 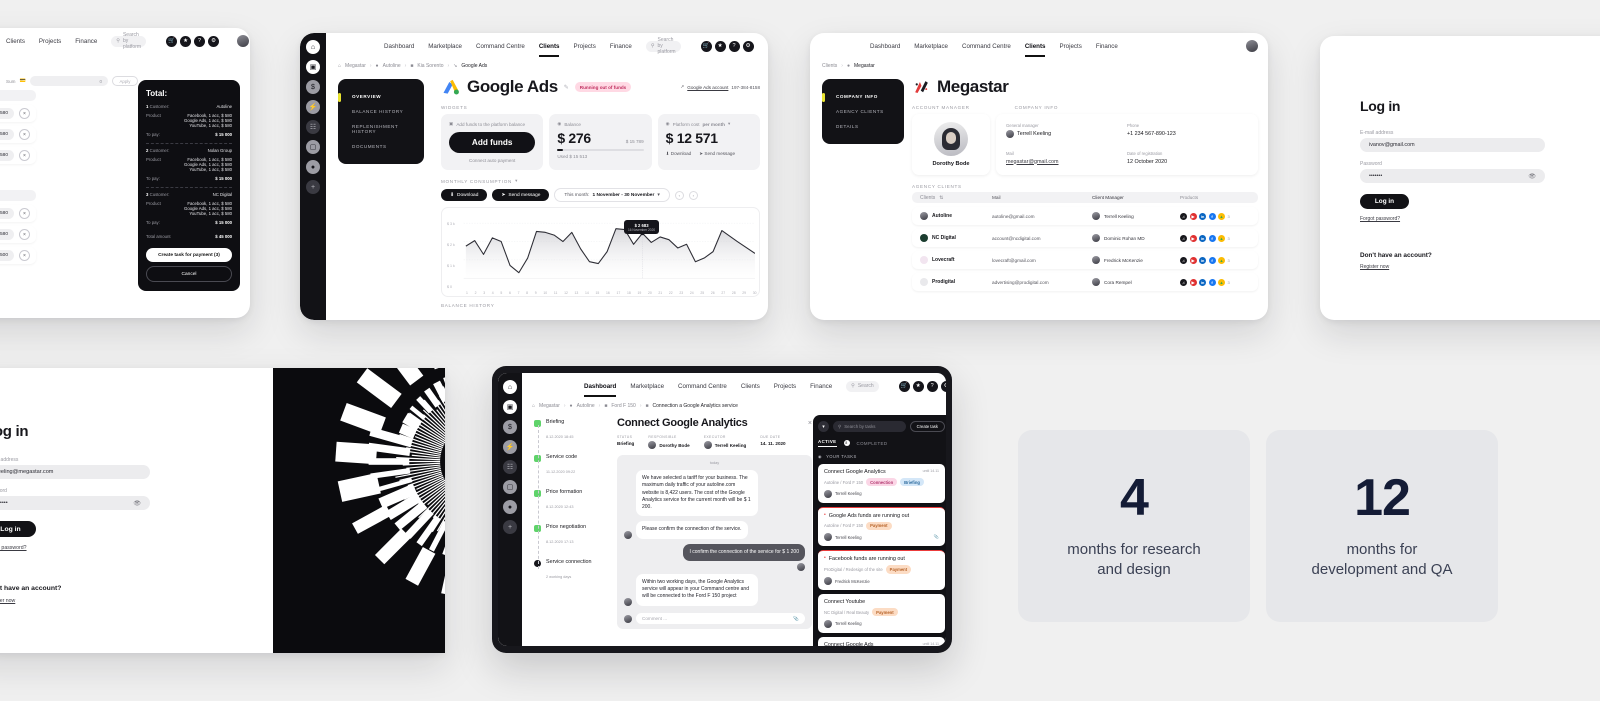 I want to click on tab-completed: COMPLETED, so click(x=872, y=443).